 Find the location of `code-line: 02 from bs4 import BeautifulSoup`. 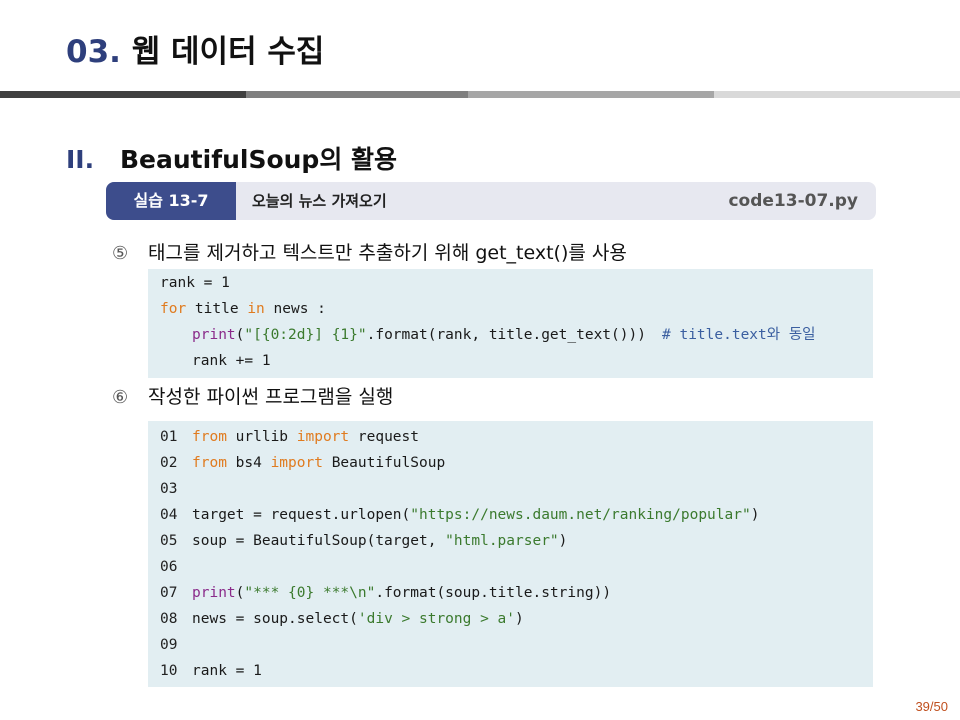

code-line: 02 from bs4 import BeautifulSoup is located at coordinates (302, 463).